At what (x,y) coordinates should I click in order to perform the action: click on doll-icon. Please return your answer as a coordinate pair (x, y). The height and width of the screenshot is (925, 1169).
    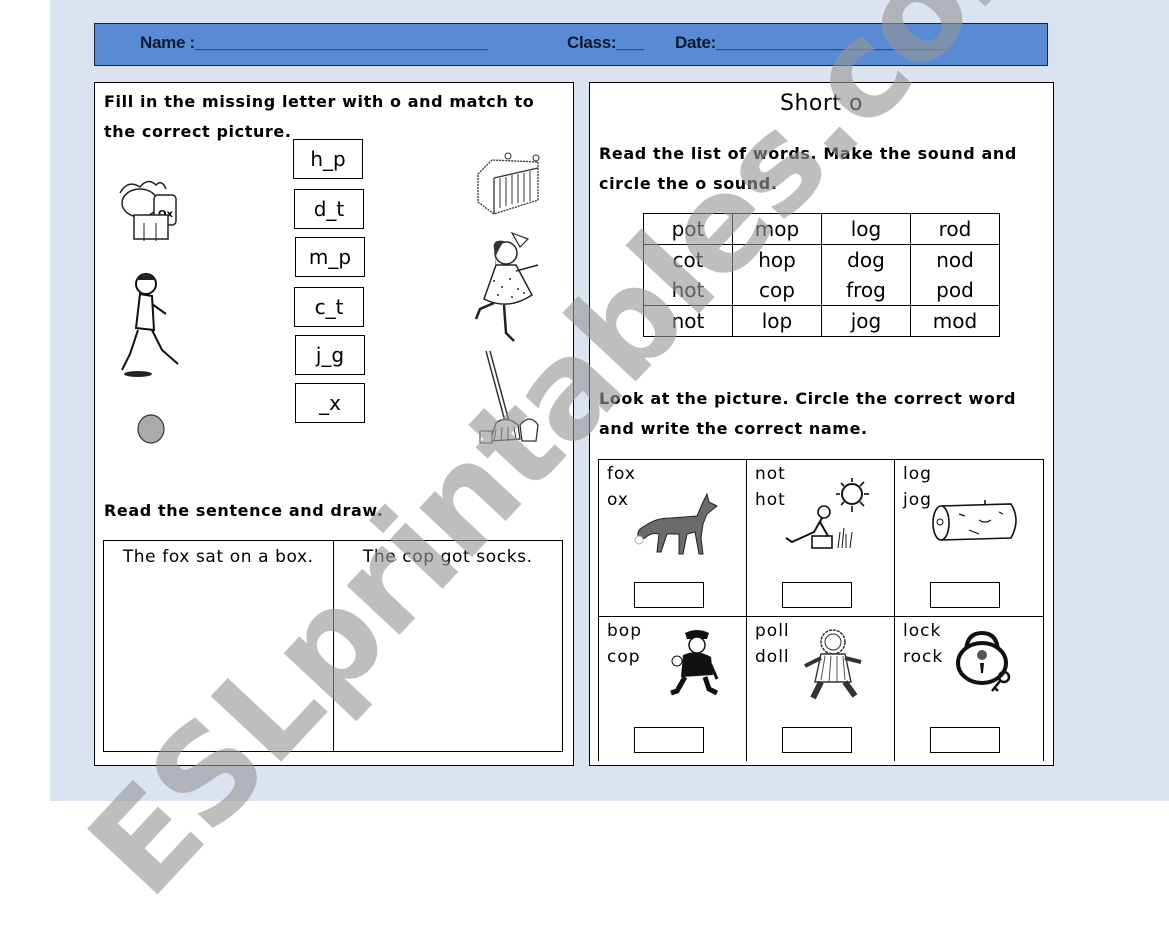
    Looking at the image, I should click on (833, 665).